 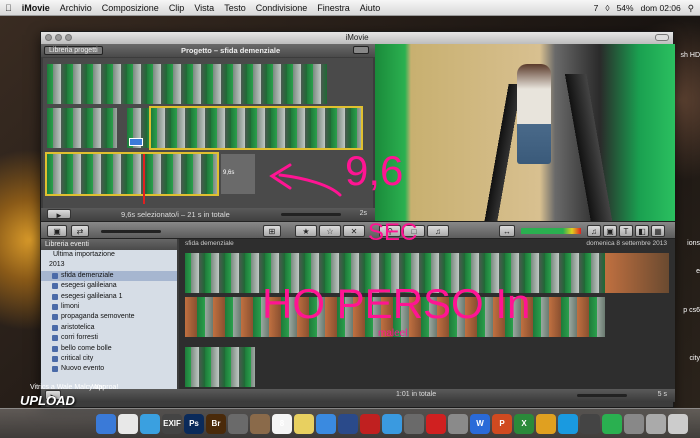 What do you see at coordinates (691, 8) in the screenshot?
I see `search-icon: ⚲` at bounding box center [691, 8].